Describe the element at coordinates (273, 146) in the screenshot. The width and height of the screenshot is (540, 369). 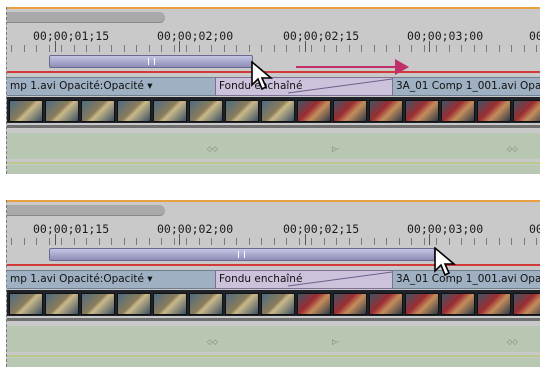
I see `audio-track: ◇◇ ▷· ◇◇` at that location.